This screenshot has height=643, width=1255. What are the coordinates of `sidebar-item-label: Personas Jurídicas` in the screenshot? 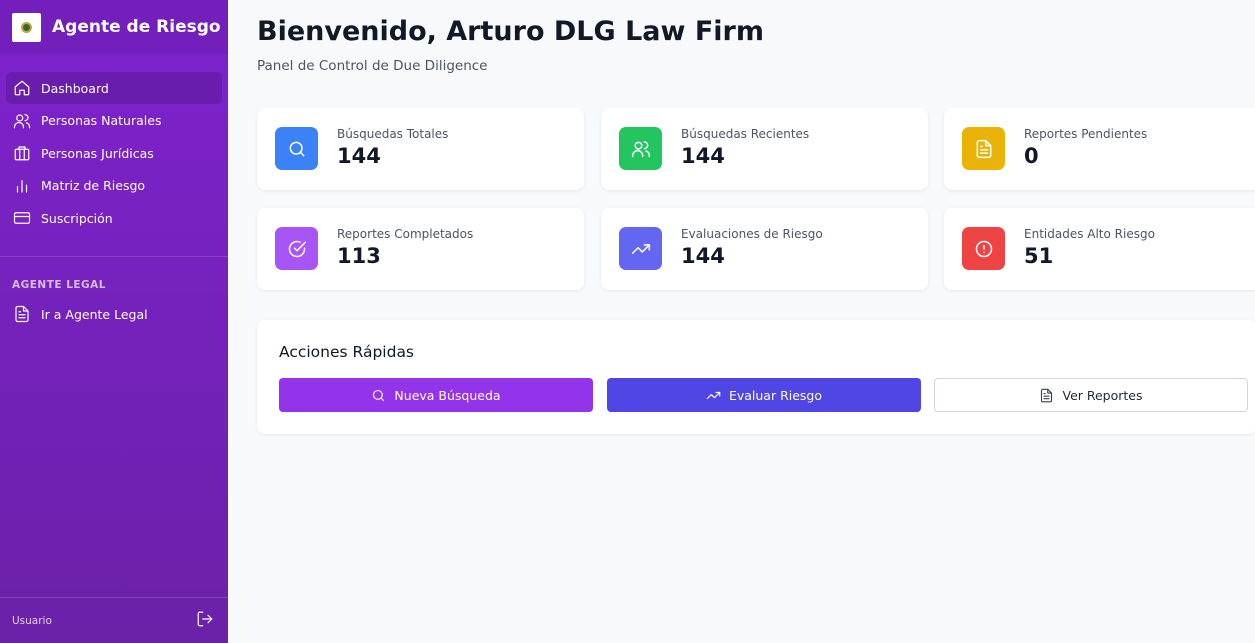 It's located at (97, 153).